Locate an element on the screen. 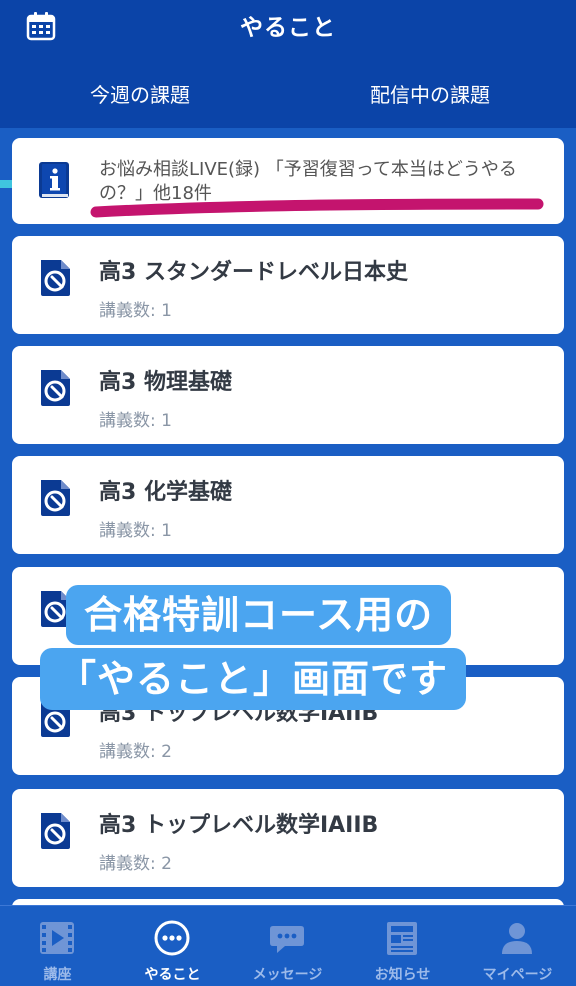 This screenshot has width=576, height=986. page-title: やること is located at coordinates (288, 28).